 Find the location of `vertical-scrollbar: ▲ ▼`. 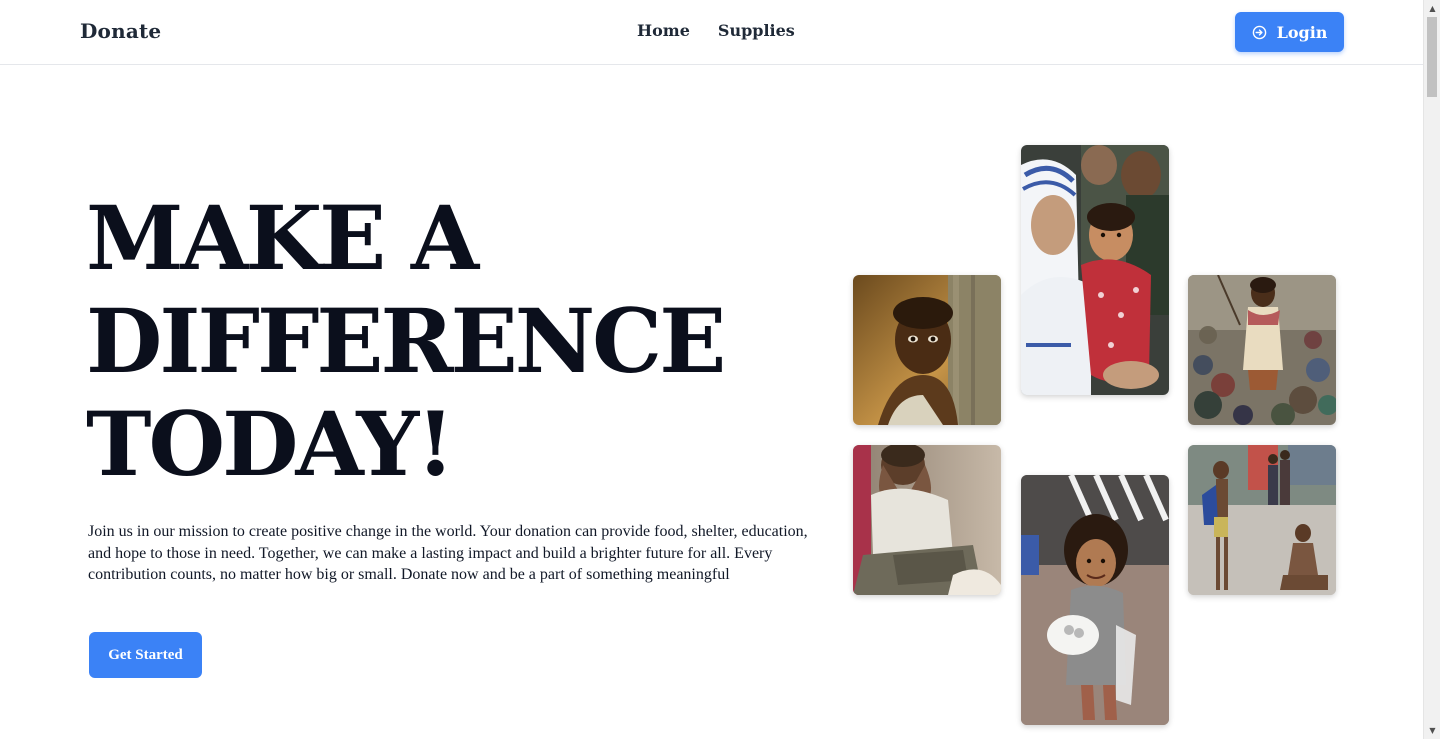

vertical-scrollbar: ▲ ▼ is located at coordinates (1431, 369).